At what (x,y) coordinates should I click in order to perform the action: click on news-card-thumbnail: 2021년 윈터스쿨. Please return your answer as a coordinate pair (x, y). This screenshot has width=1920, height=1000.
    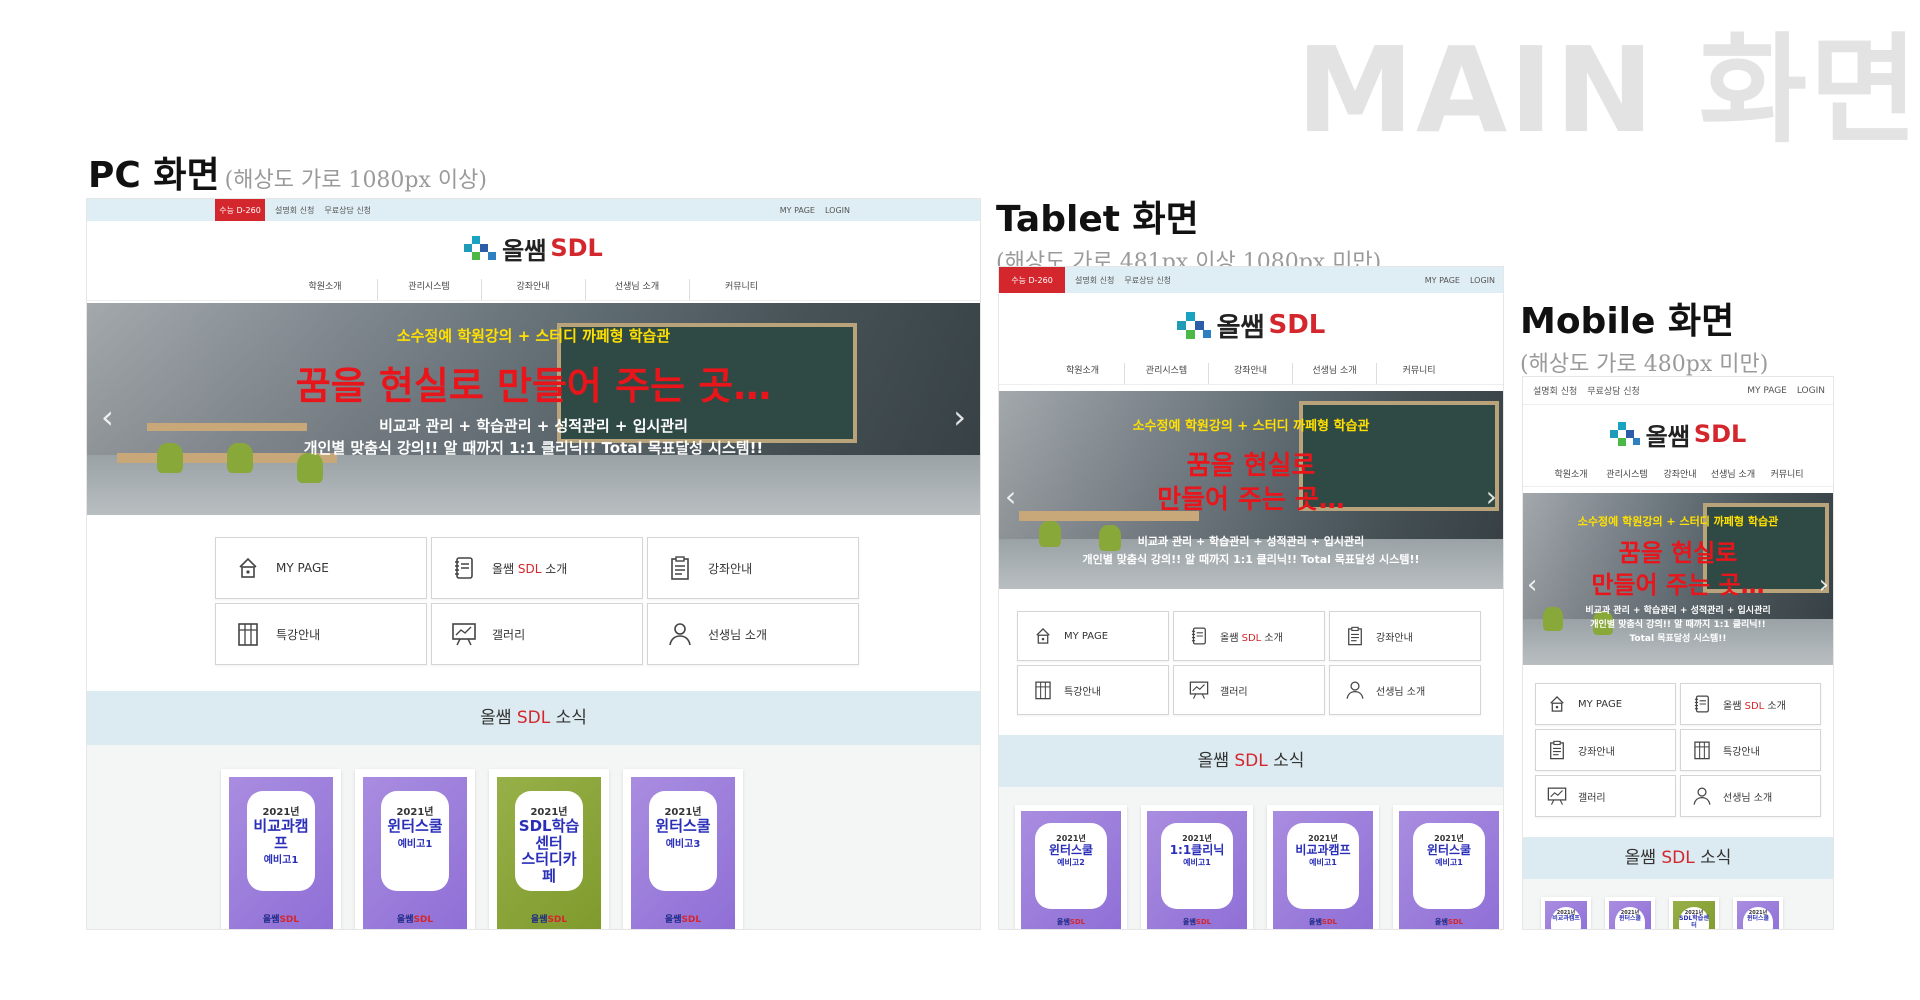
    Looking at the image, I should click on (1630, 915).